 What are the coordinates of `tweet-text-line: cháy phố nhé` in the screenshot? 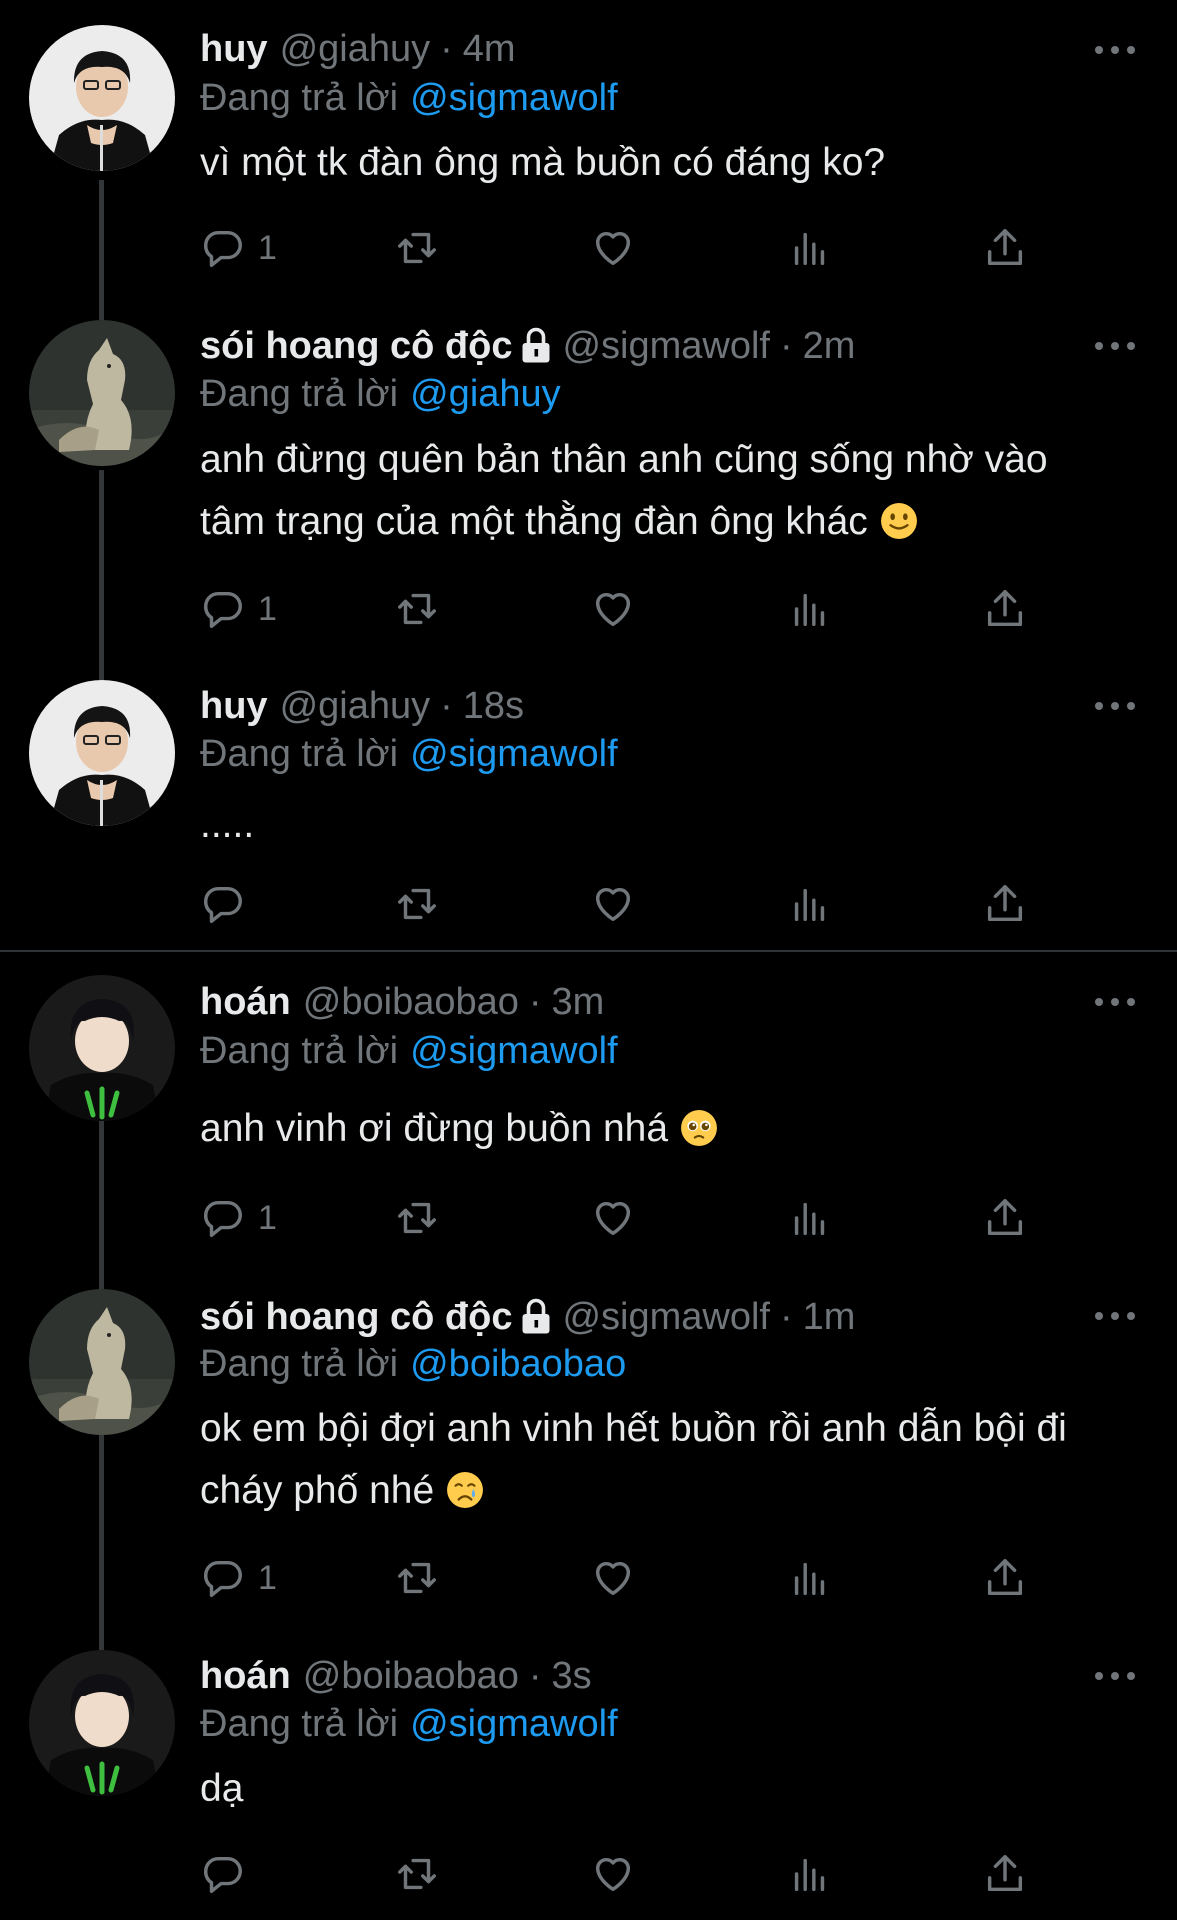 It's located at (317, 1490).